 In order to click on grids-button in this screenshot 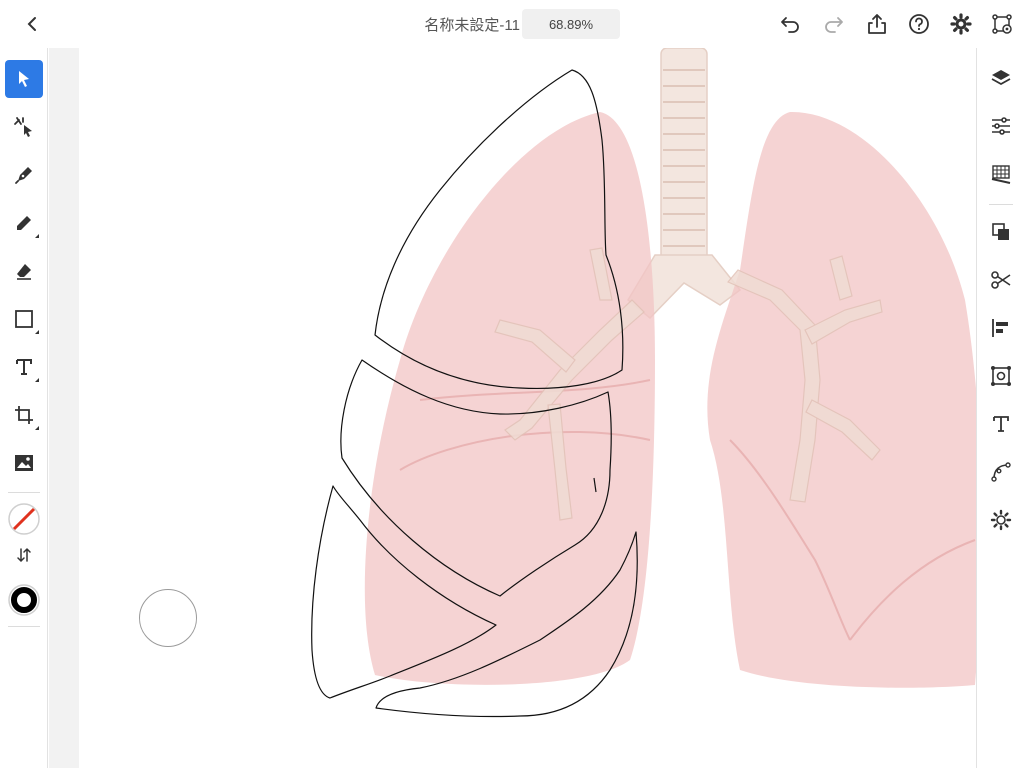, I will do `click(1001, 174)`.